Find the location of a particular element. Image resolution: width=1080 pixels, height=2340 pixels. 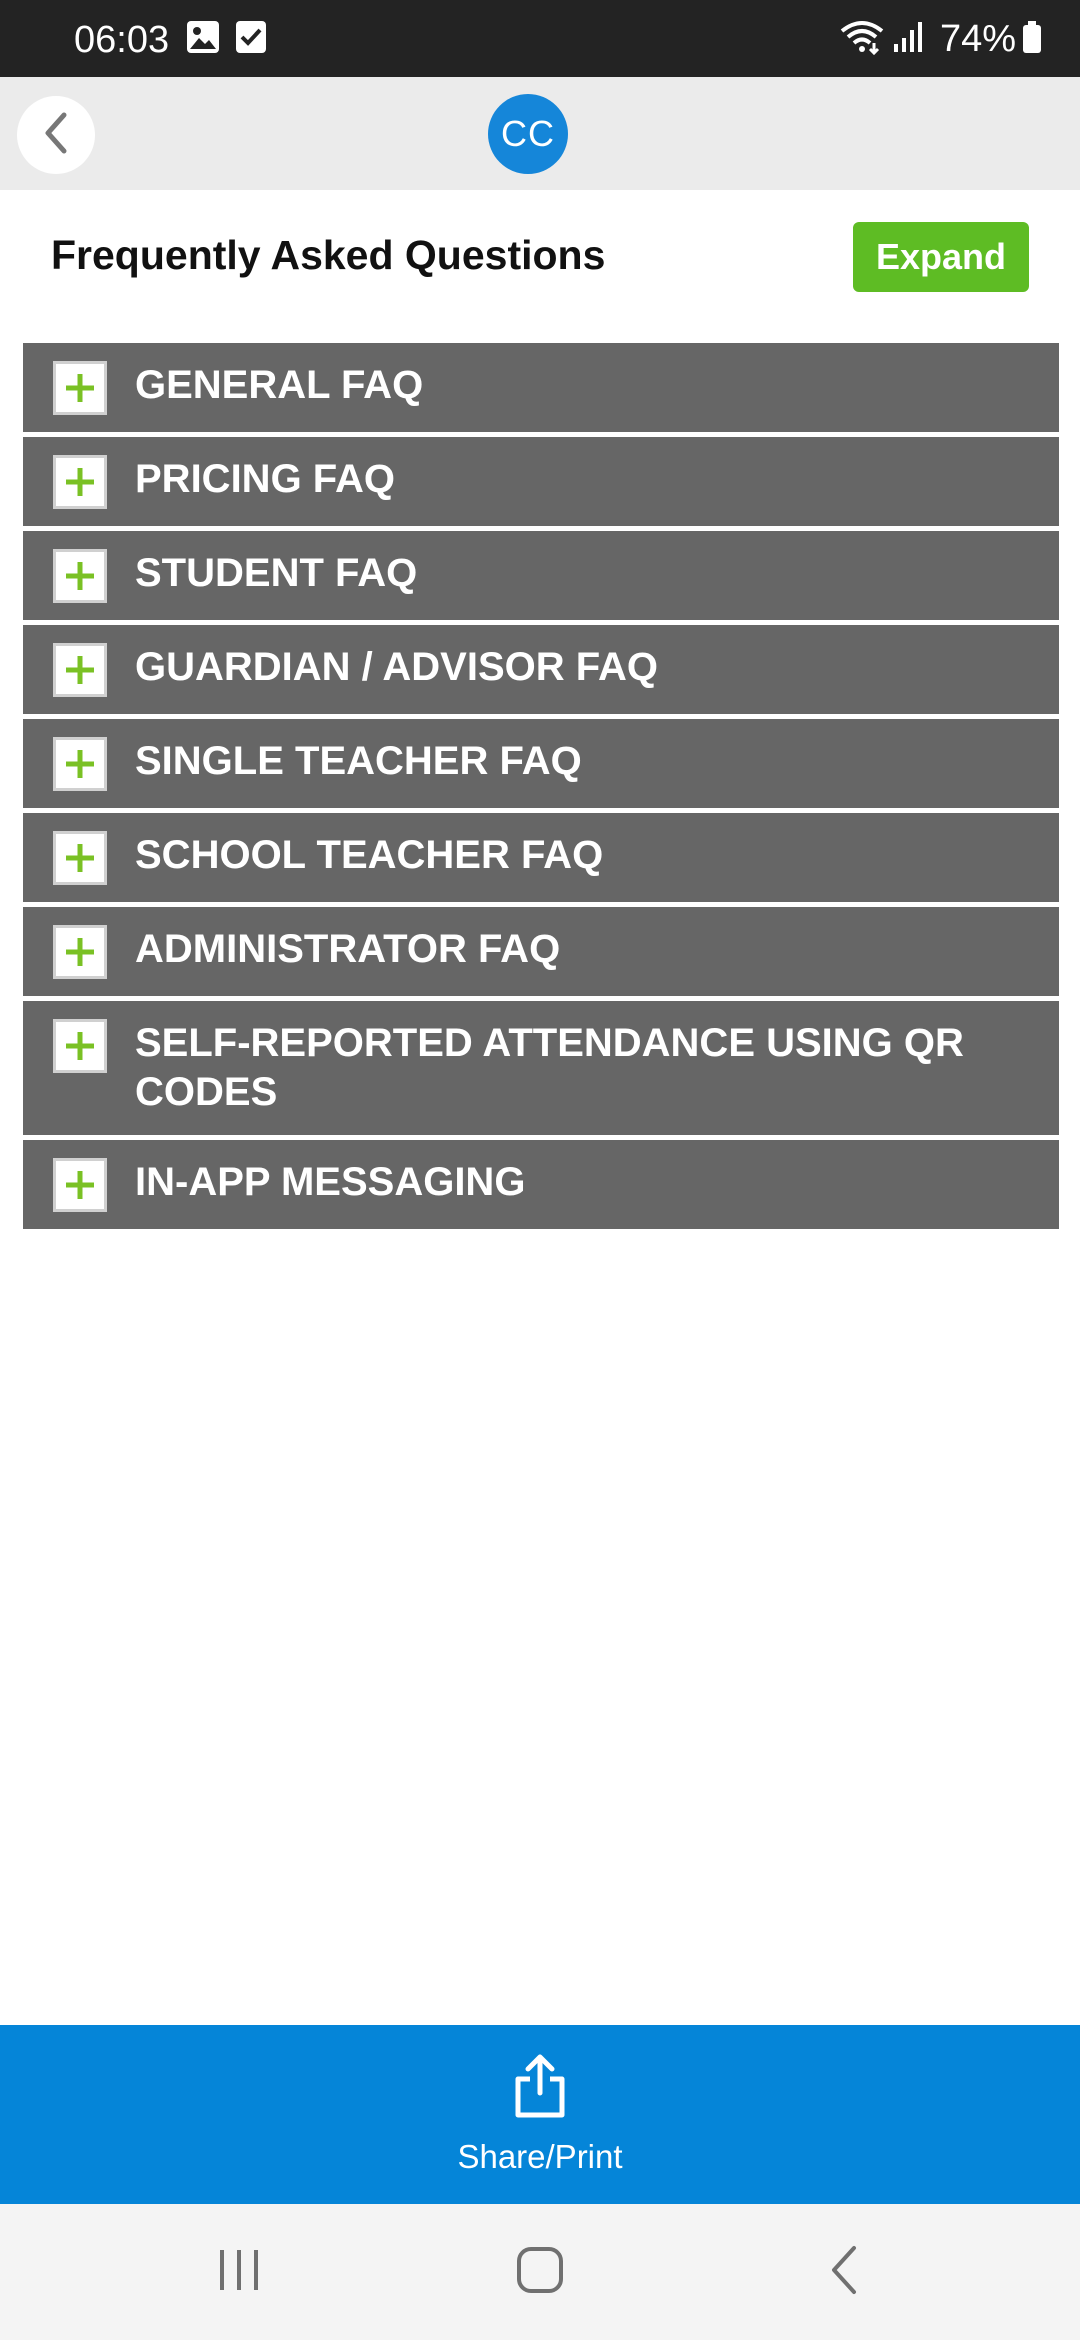

faq-item-guardian-advisor: GUARDIAN / ADVISOR FAQ is located at coordinates (541, 669).